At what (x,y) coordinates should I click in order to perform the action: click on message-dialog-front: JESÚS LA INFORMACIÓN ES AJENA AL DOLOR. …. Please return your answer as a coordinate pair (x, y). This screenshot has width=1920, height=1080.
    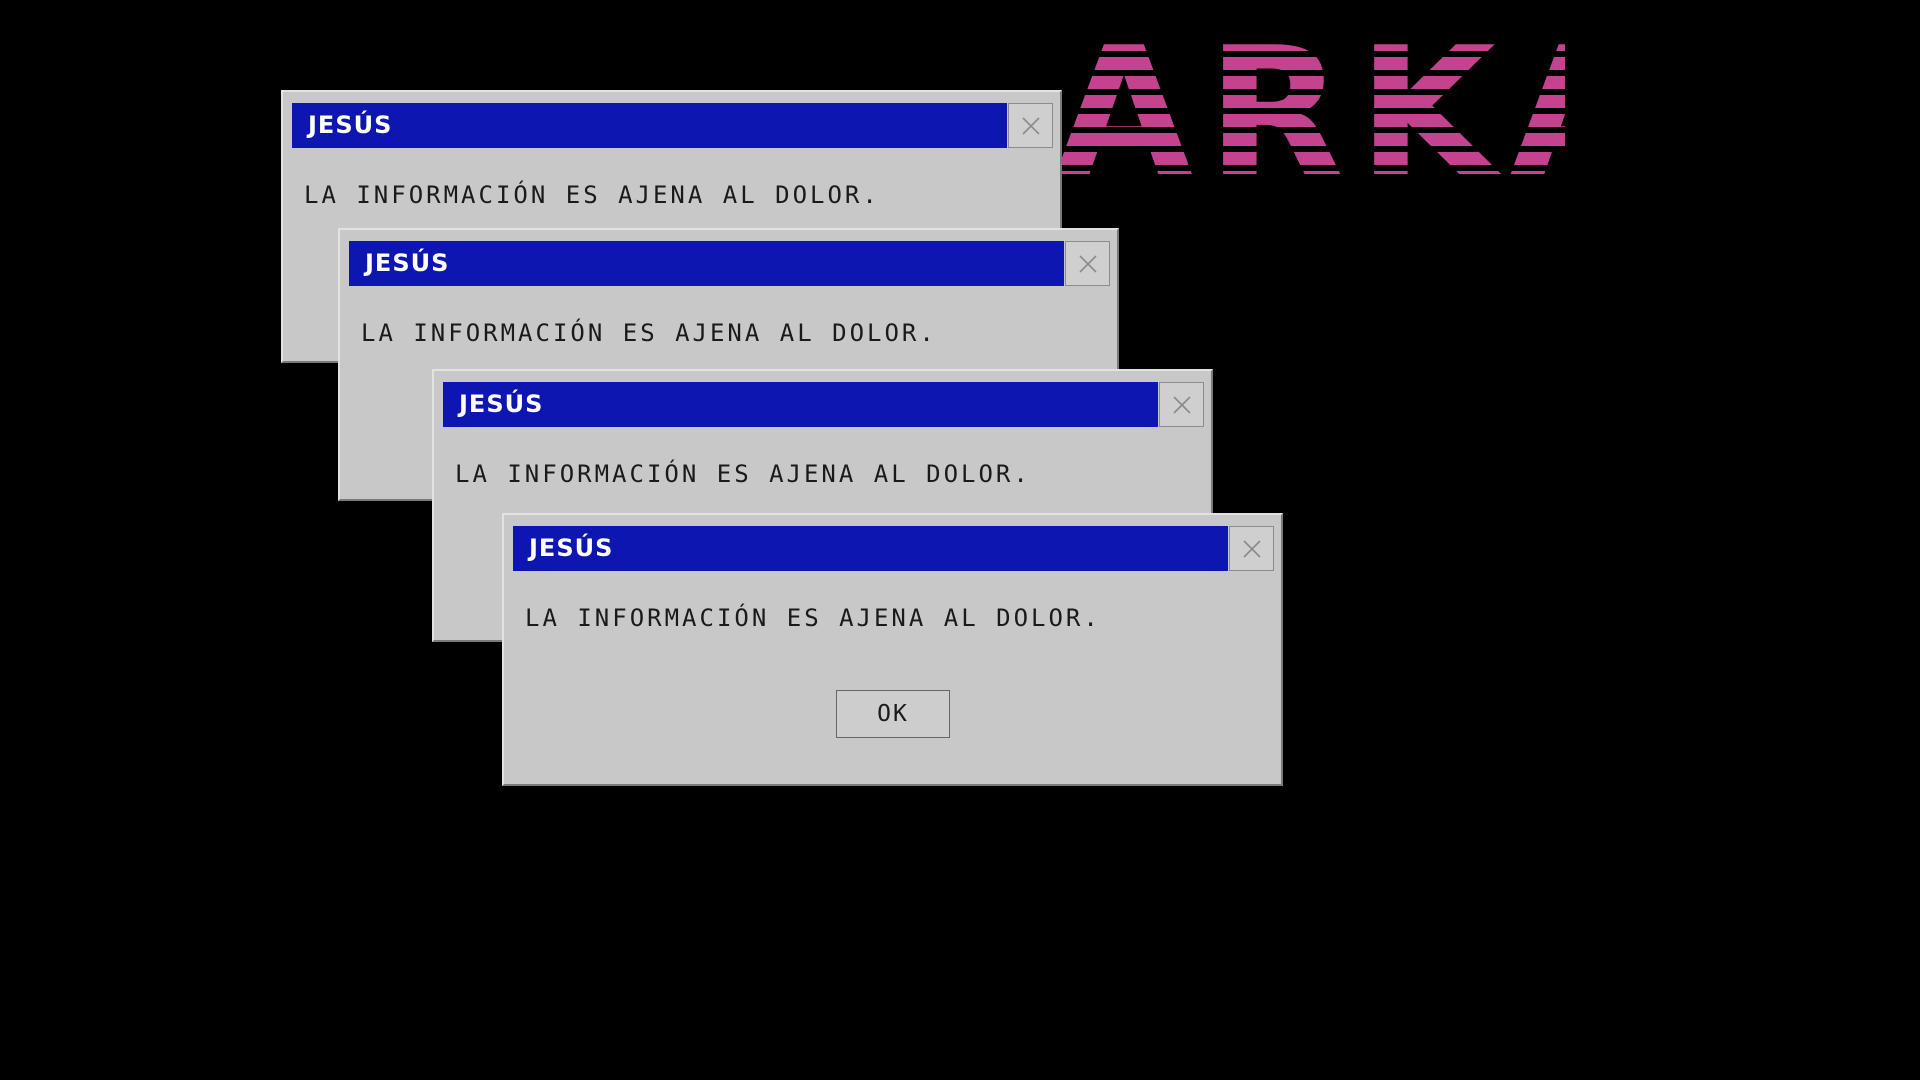
    Looking at the image, I should click on (892, 649).